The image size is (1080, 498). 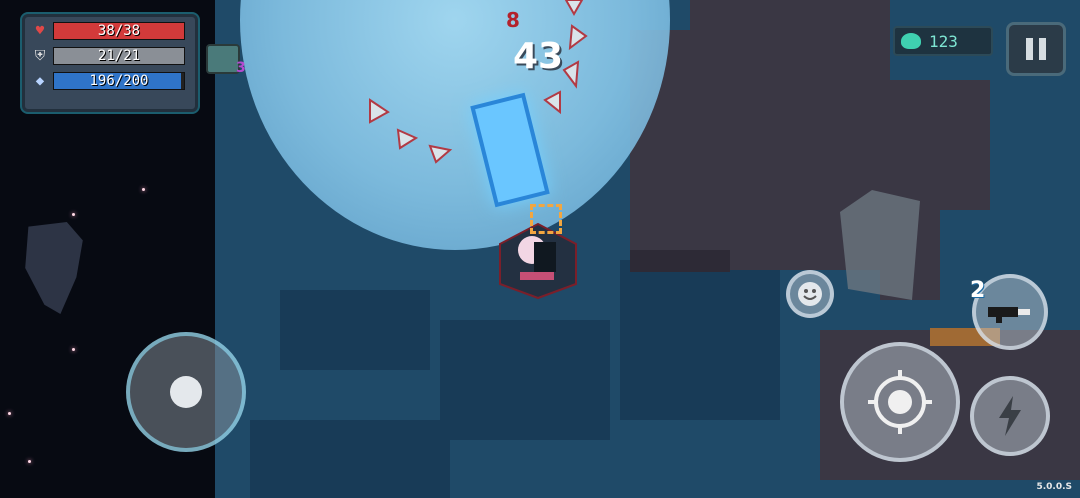 What do you see at coordinates (40, 31) in the screenshot?
I see `heart-icon: ♥` at bounding box center [40, 31].